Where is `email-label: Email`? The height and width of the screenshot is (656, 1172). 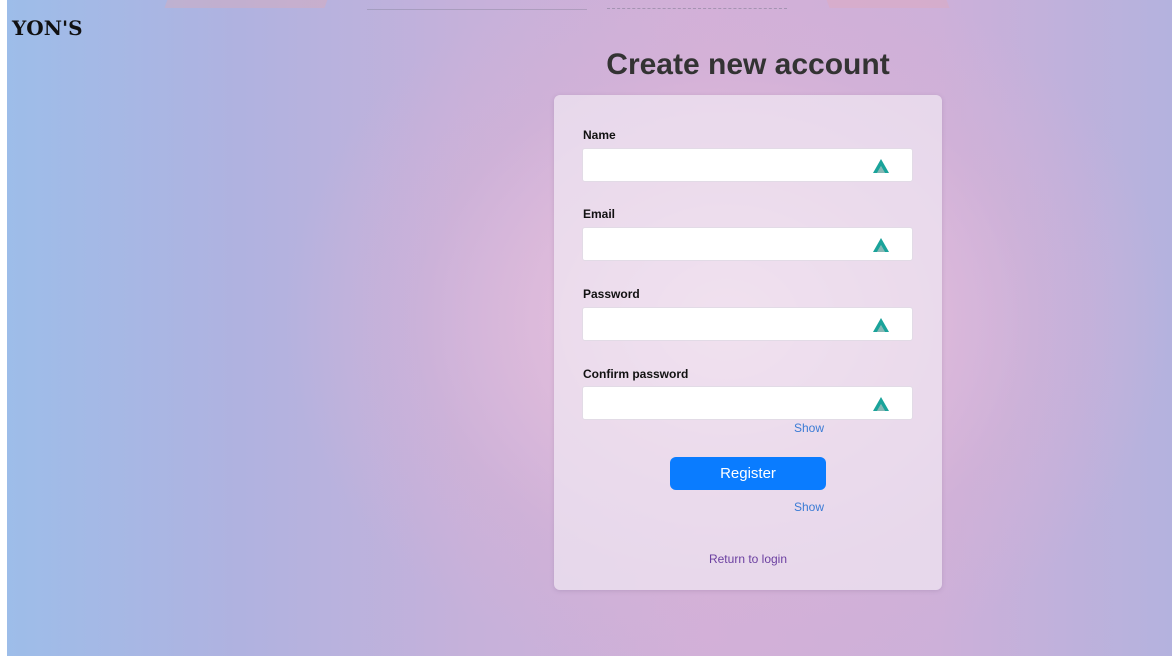
email-label: Email is located at coordinates (599, 214).